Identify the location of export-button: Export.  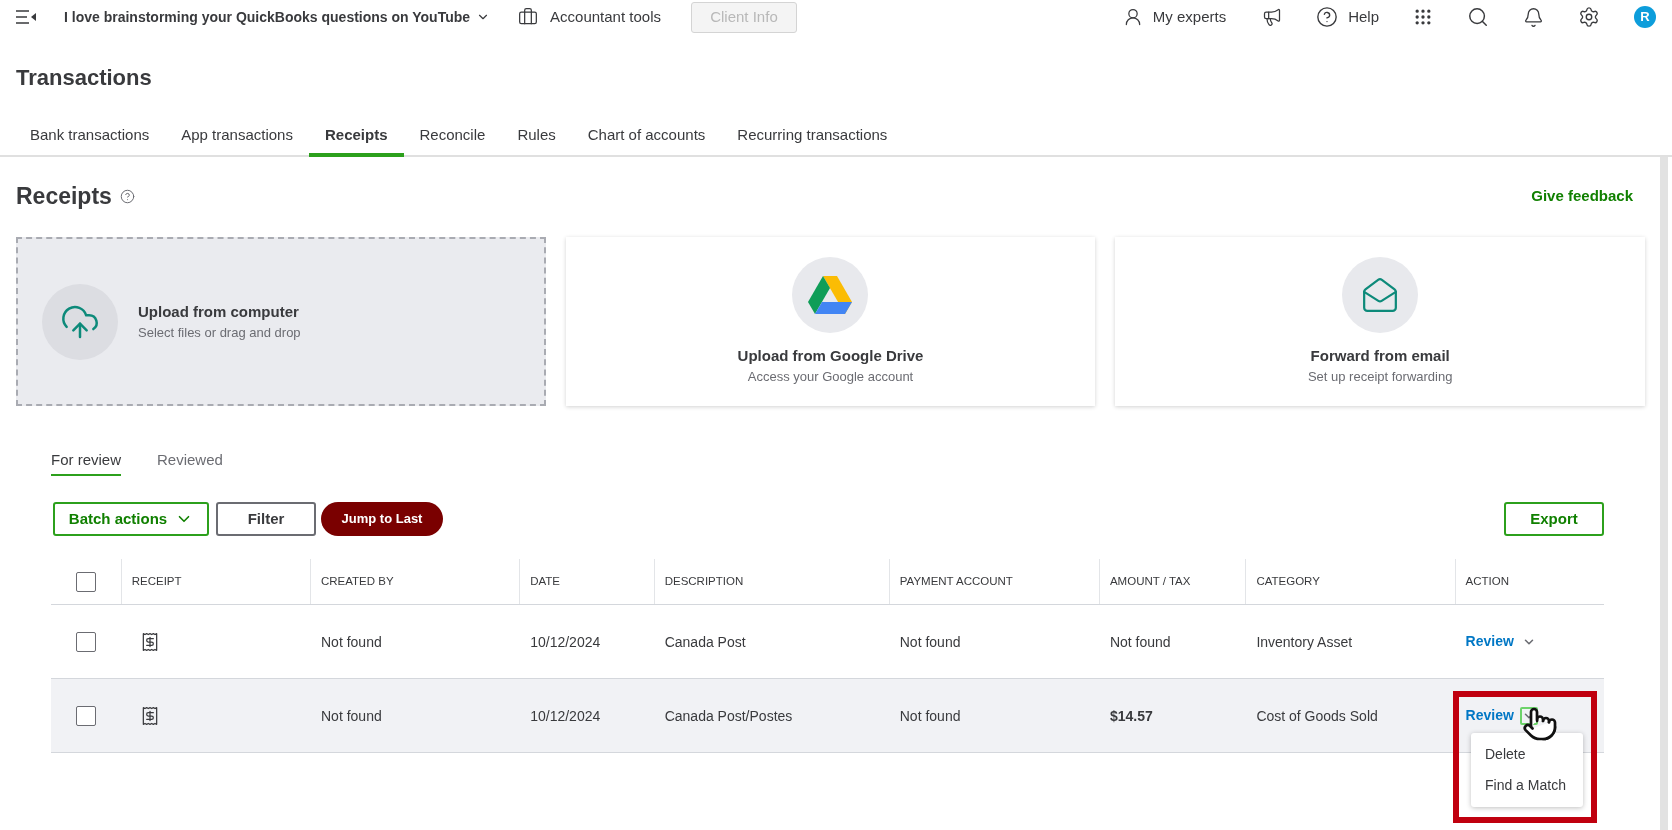
(1554, 519).